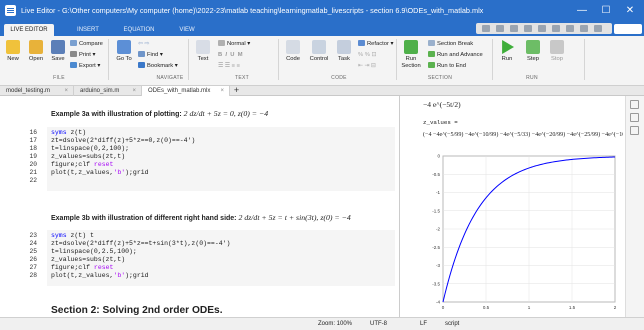 Image resolution: width=644 pixels, height=330 pixels. Describe the element at coordinates (570, 28) in the screenshot. I see `switch-windows-icon` at that location.